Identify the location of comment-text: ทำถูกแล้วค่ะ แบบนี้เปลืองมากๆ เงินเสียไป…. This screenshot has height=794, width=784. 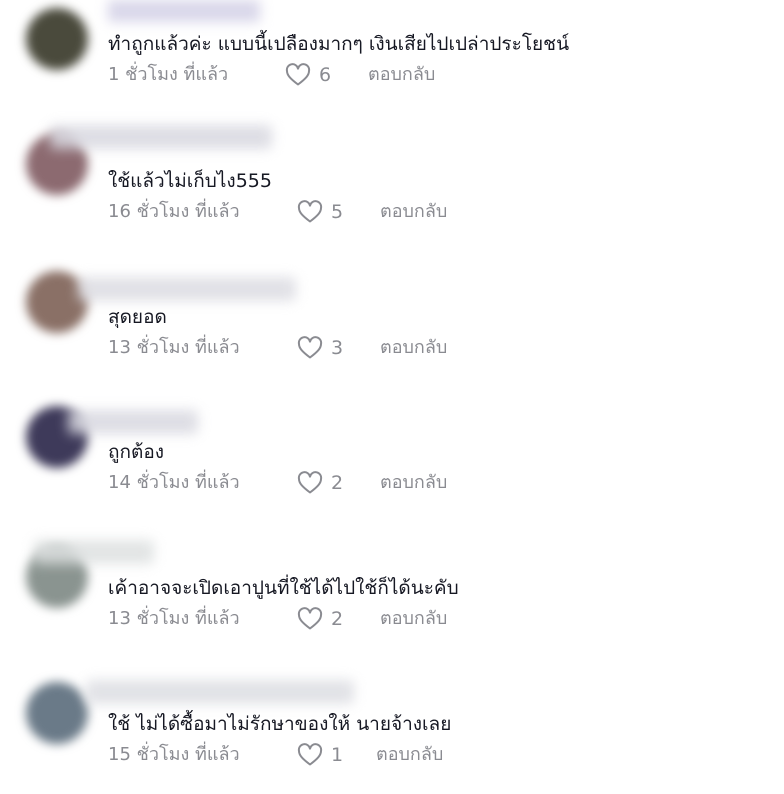
(339, 44).